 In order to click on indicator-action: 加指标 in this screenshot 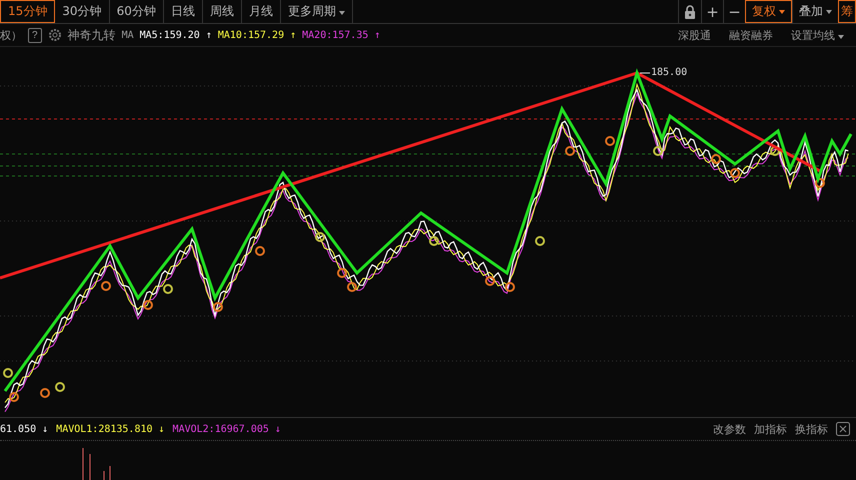, I will do `click(770, 429)`.